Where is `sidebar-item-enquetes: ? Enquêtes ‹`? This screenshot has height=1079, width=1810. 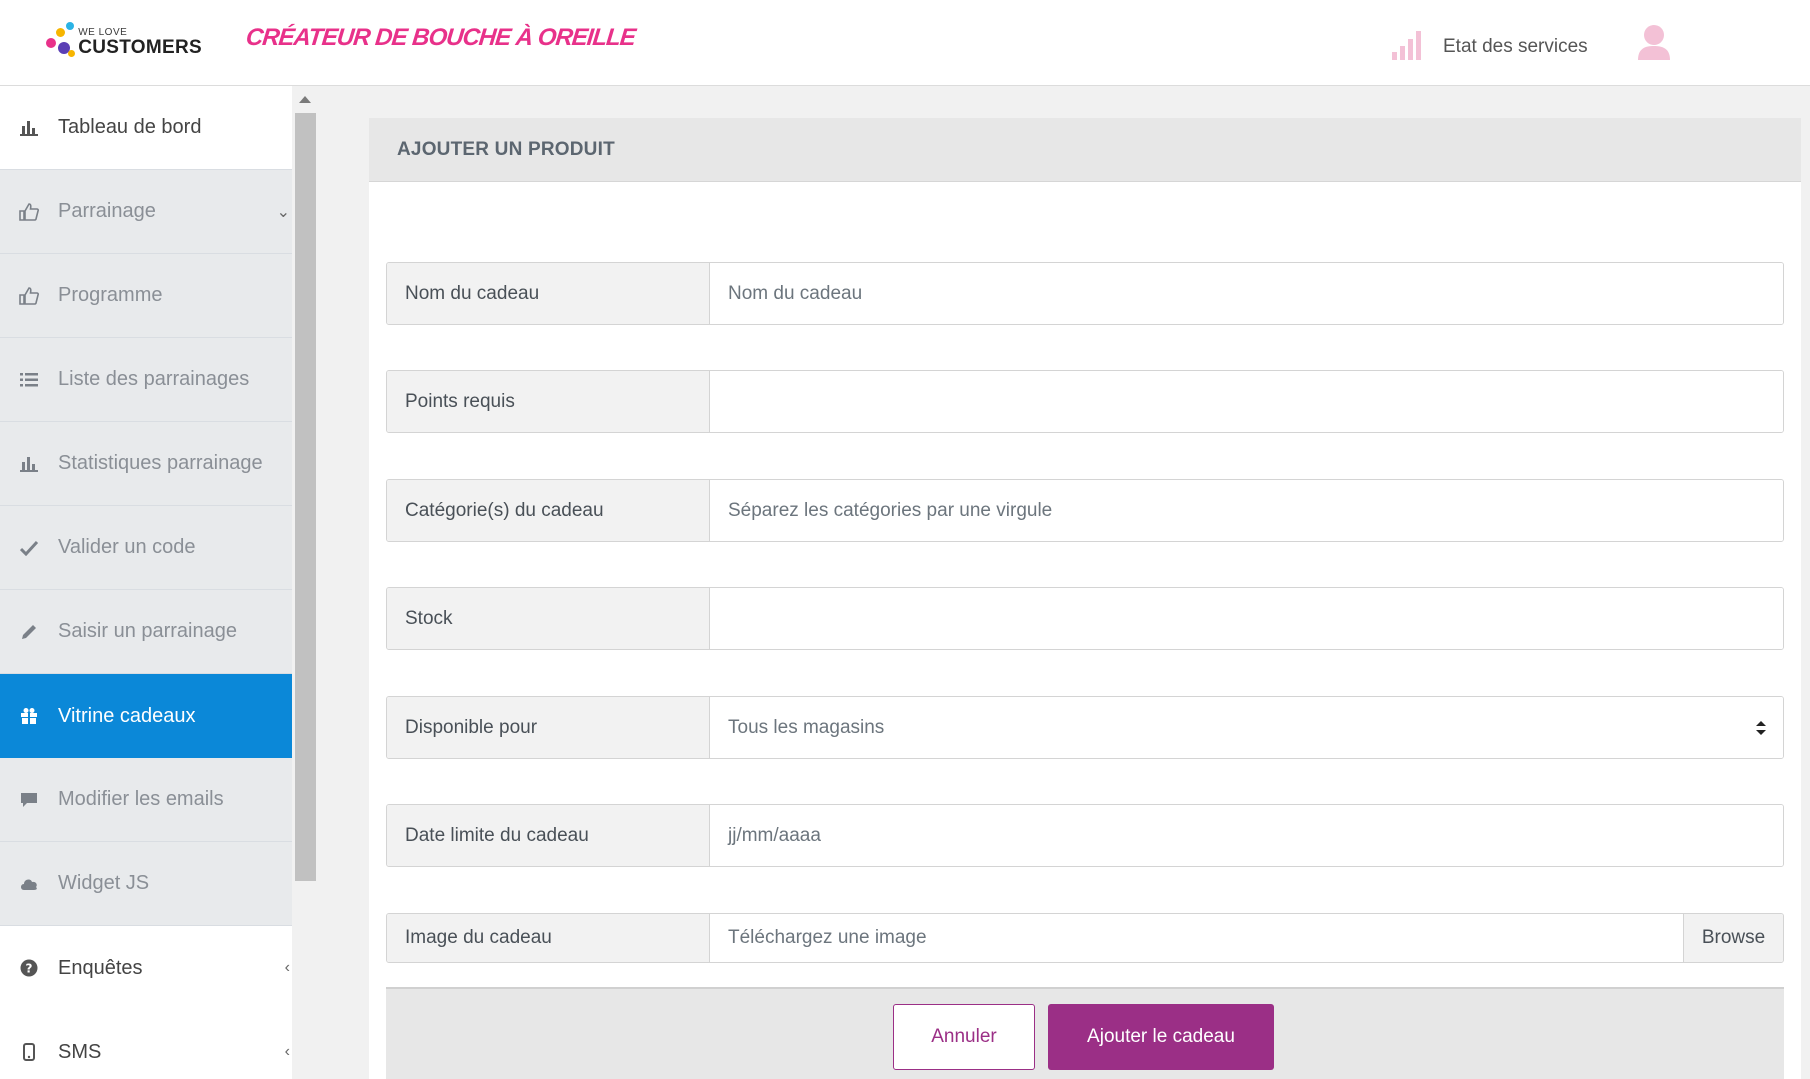 sidebar-item-enquetes: ? Enquêtes ‹ is located at coordinates (146, 968).